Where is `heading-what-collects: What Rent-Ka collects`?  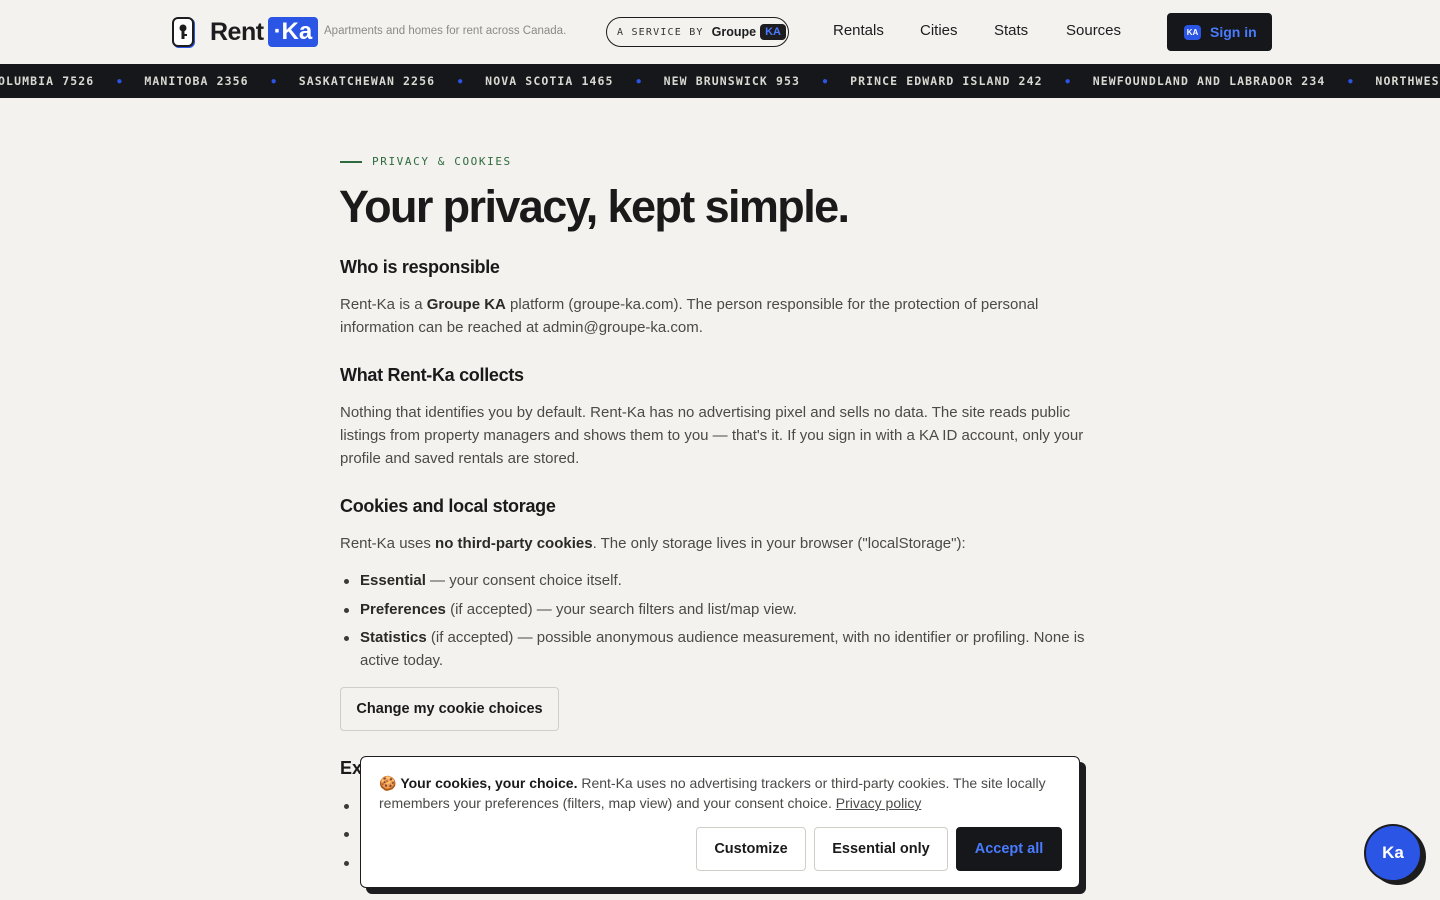
heading-what-collects: What Rent-Ka collects is located at coordinates (432, 375).